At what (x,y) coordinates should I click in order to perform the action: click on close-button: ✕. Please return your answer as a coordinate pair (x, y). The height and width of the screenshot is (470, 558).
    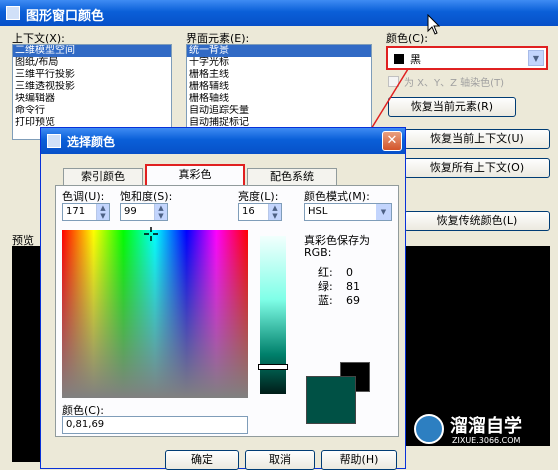
    Looking at the image, I should click on (392, 141).